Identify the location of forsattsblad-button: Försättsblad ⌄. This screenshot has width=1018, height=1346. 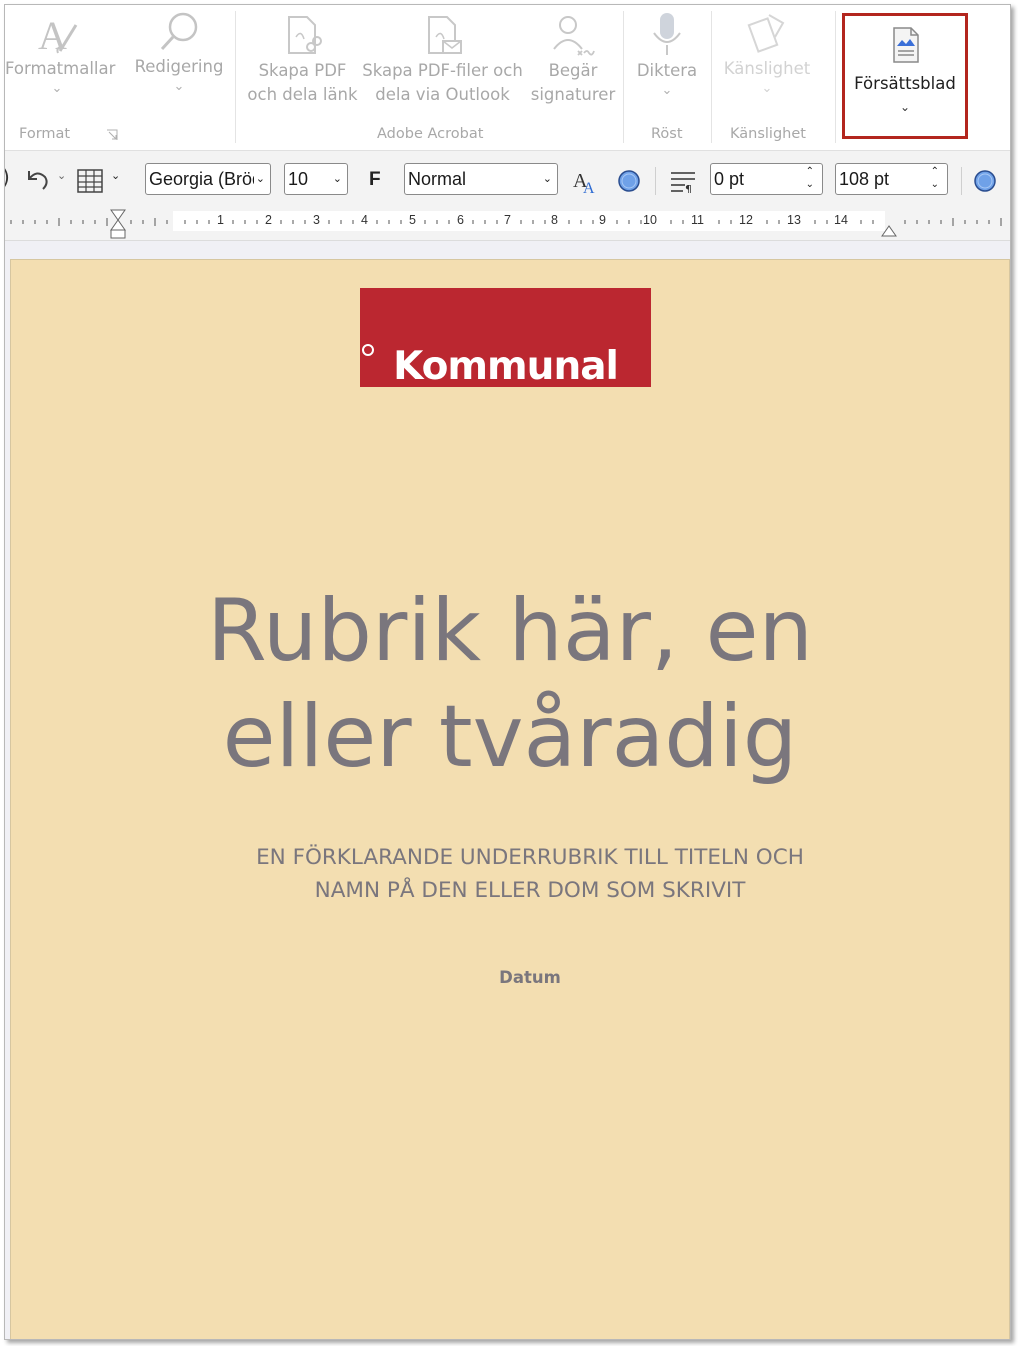
(905, 76).